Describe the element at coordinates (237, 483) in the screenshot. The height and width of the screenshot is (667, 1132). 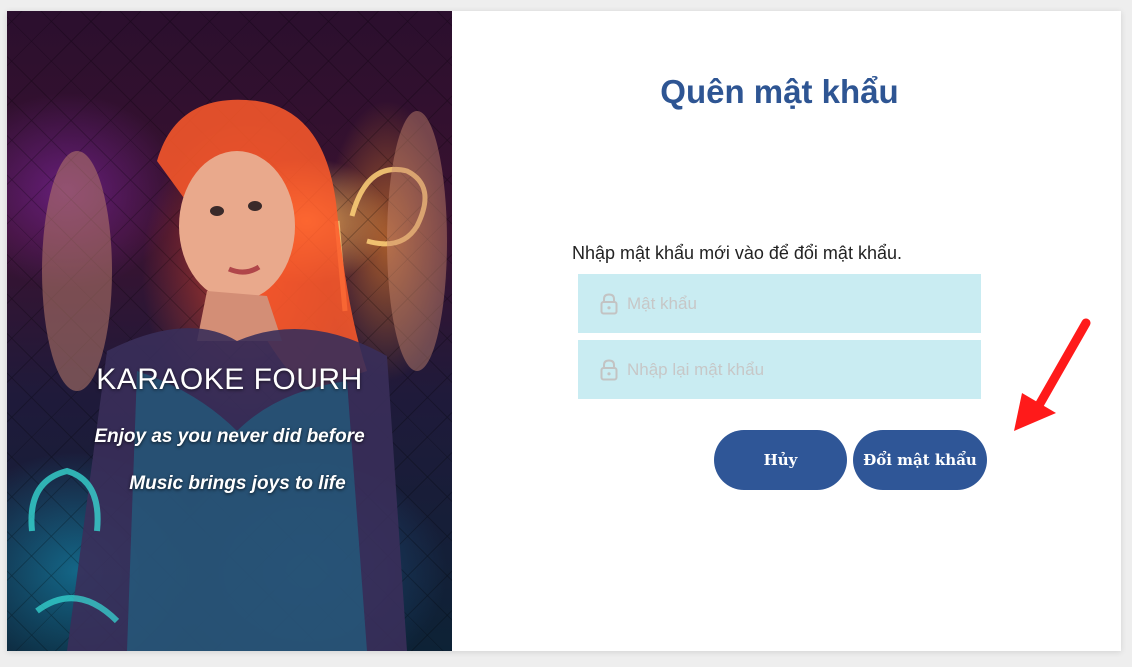
I see `tagline-secondary: Music brings joys to life` at that location.